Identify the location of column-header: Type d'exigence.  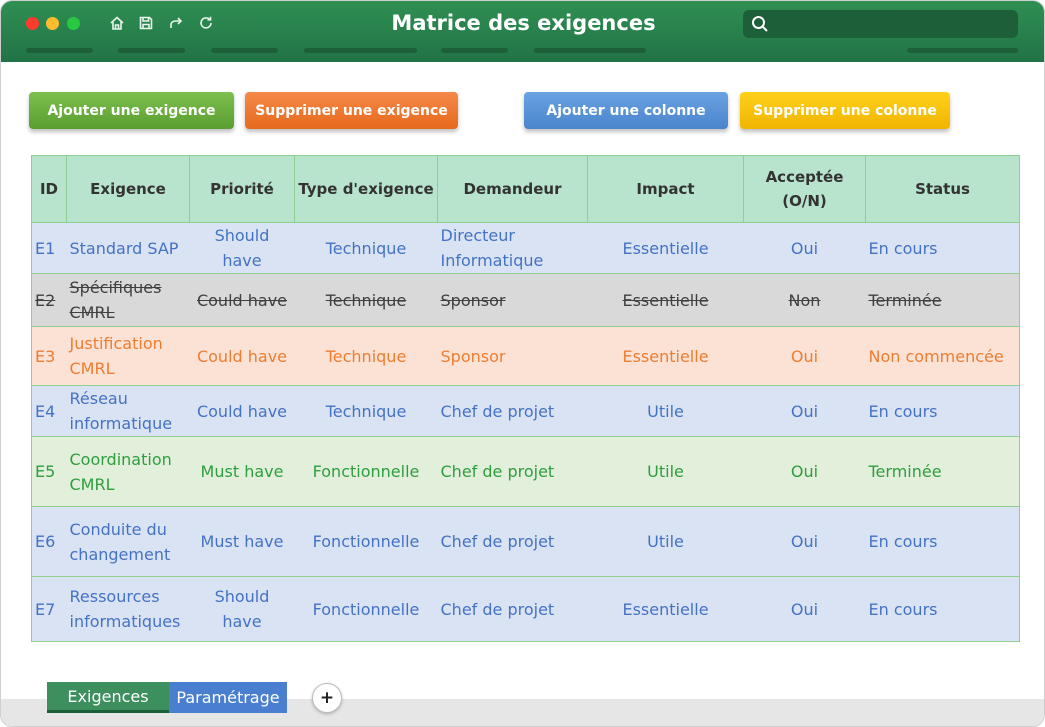
(366, 189).